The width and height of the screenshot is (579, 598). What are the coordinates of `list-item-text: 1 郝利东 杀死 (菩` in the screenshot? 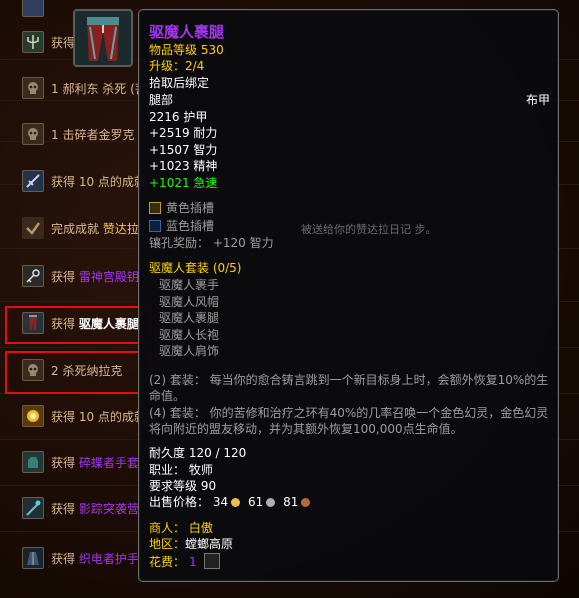 It's located at (99, 88).